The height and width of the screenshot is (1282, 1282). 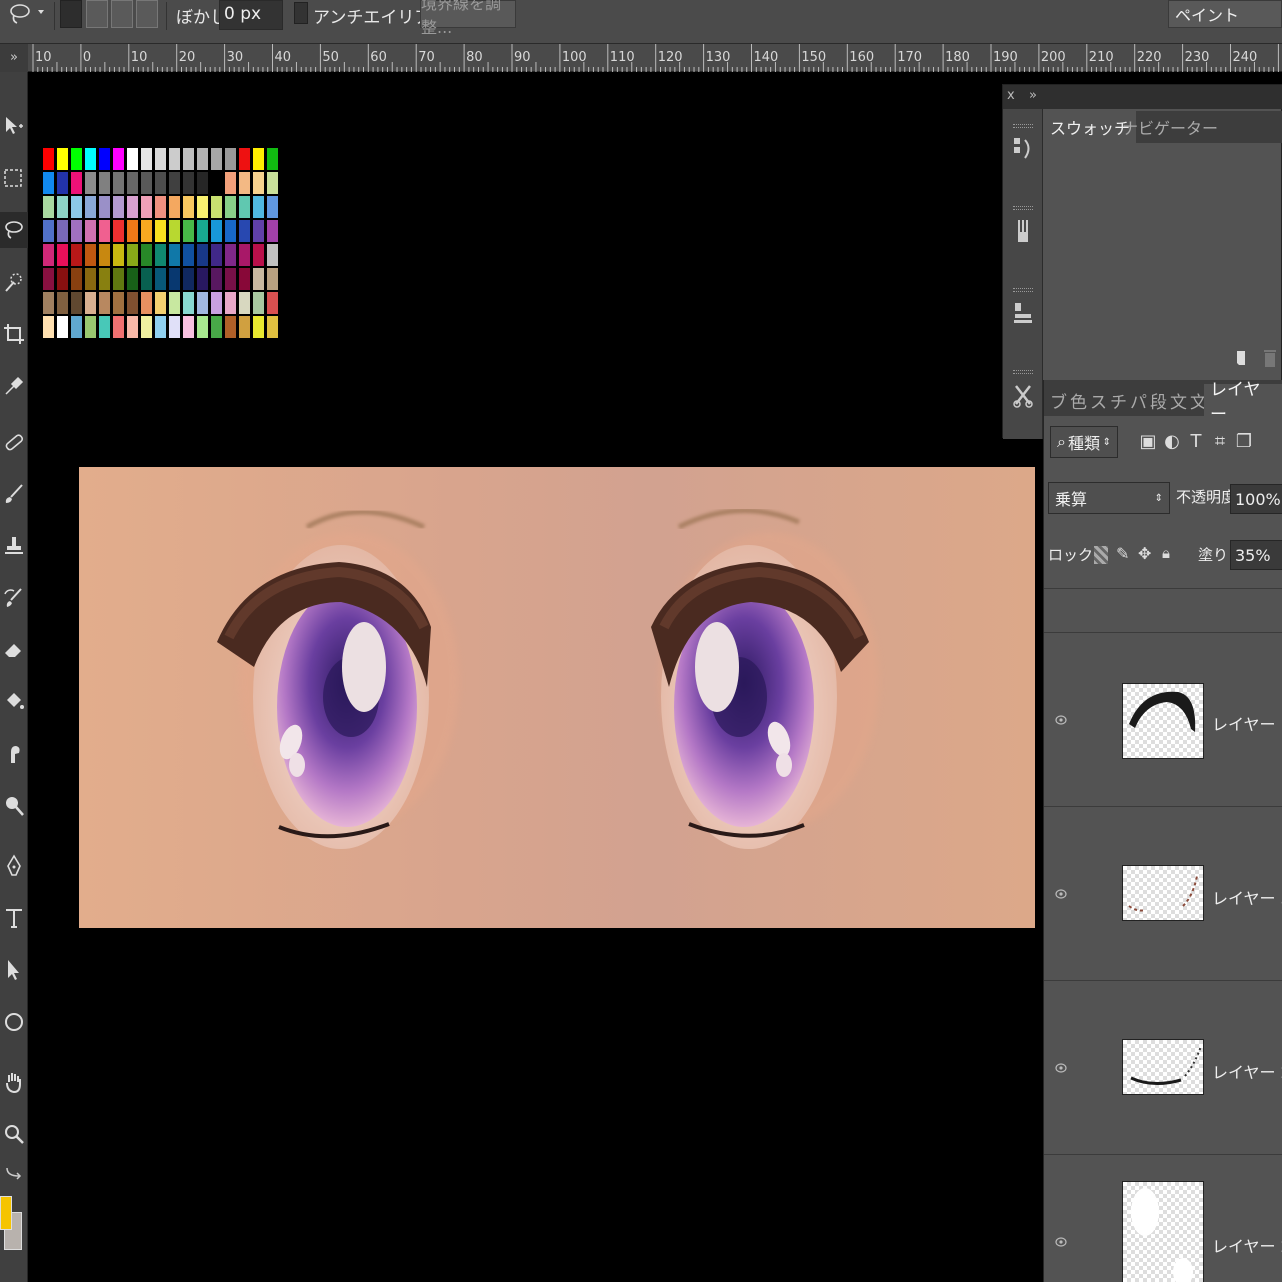 I want to click on close-panel-button: x, so click(x=1011, y=95).